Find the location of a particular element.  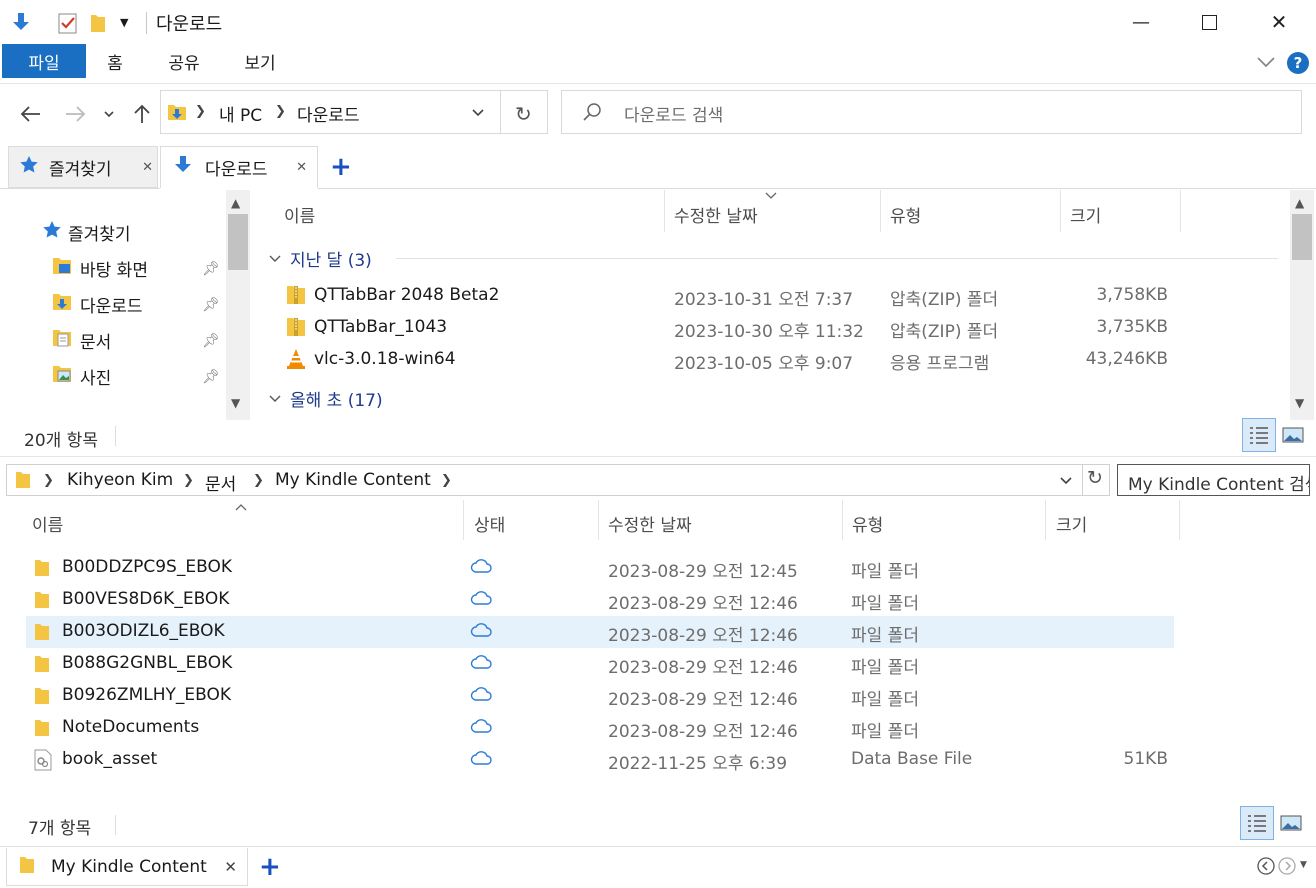

file-name: B088G2GNBL_EBOK is located at coordinates (147, 663).